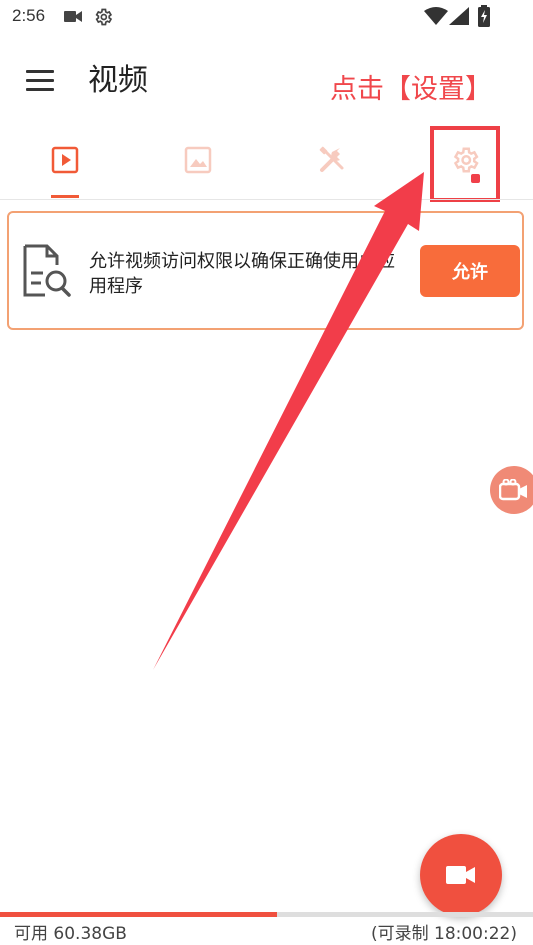 The image size is (533, 945). What do you see at coordinates (40, 81) in the screenshot?
I see `hamburger-menu-icon` at bounding box center [40, 81].